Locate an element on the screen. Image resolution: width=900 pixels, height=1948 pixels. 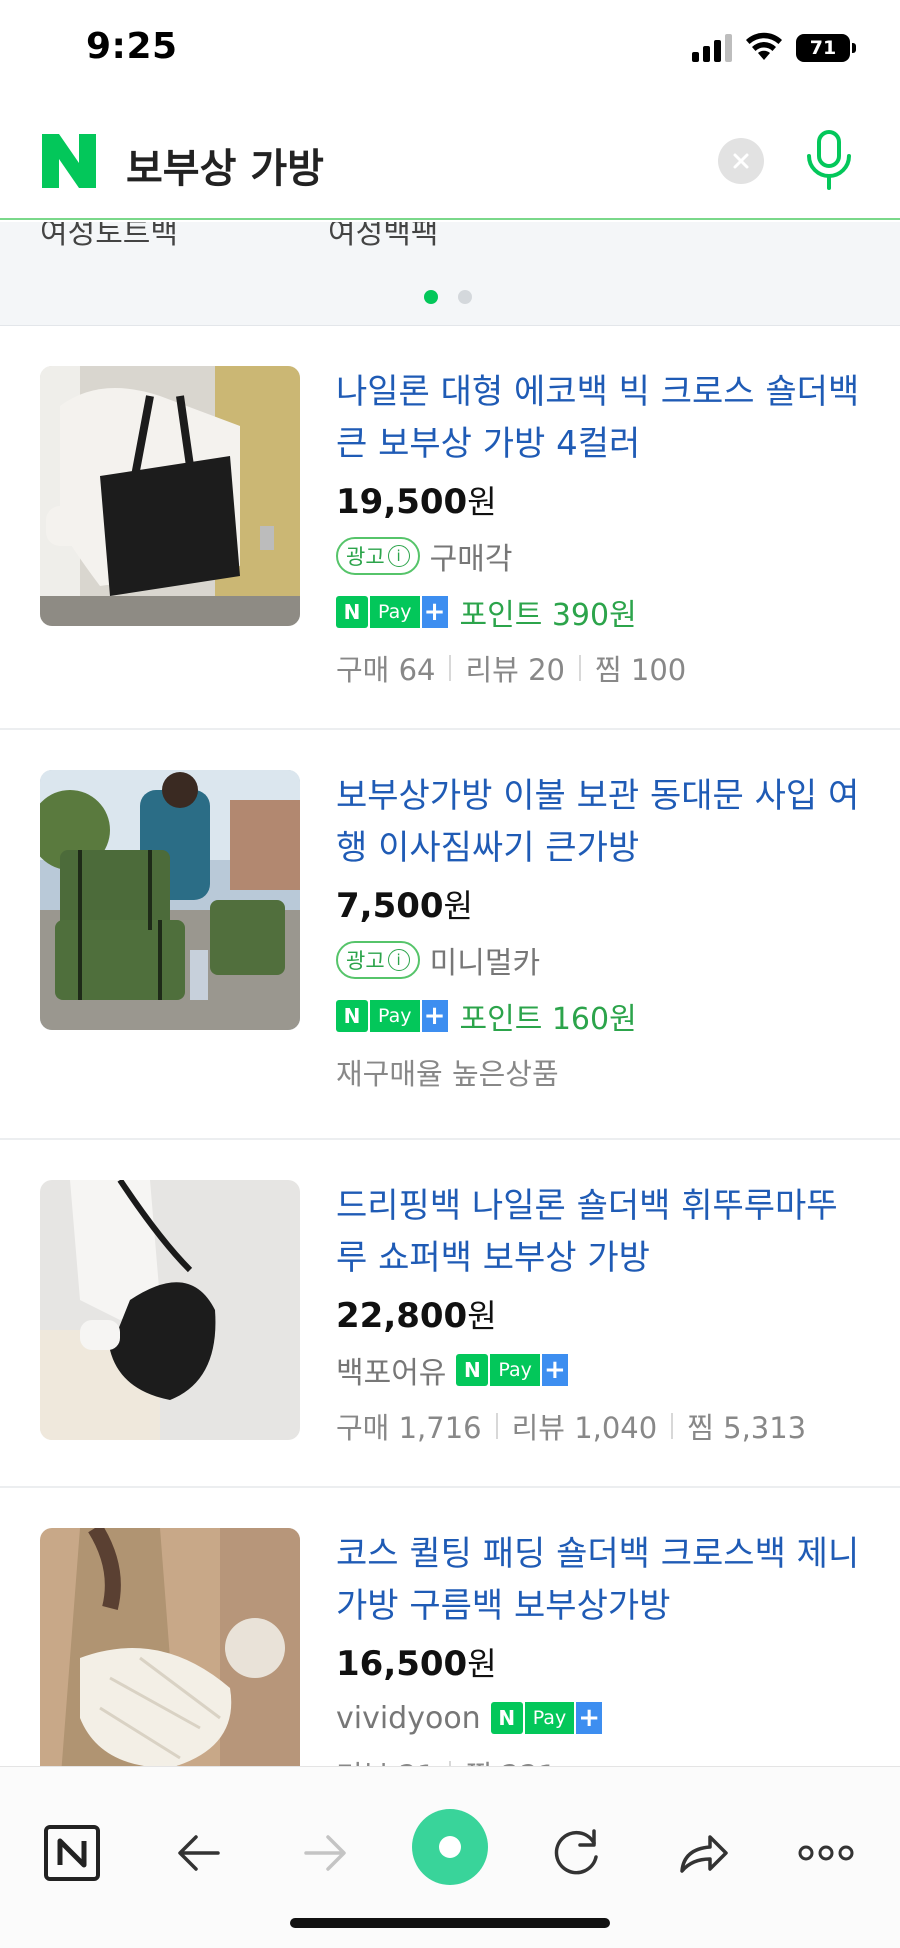
product-price: 22,800원 is located at coordinates (601, 1316).